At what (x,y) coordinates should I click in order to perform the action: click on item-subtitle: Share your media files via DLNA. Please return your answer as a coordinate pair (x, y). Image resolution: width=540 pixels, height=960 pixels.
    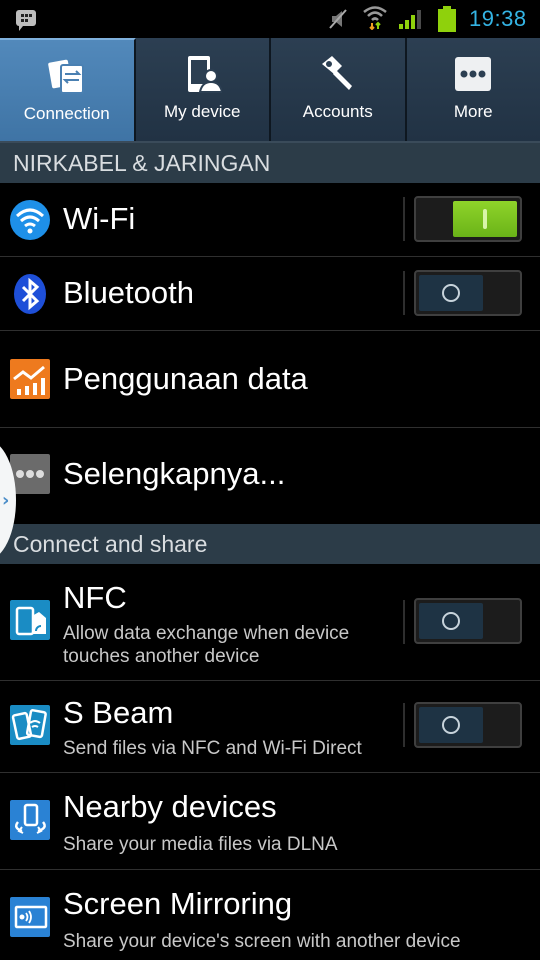
    Looking at the image, I should click on (200, 844).